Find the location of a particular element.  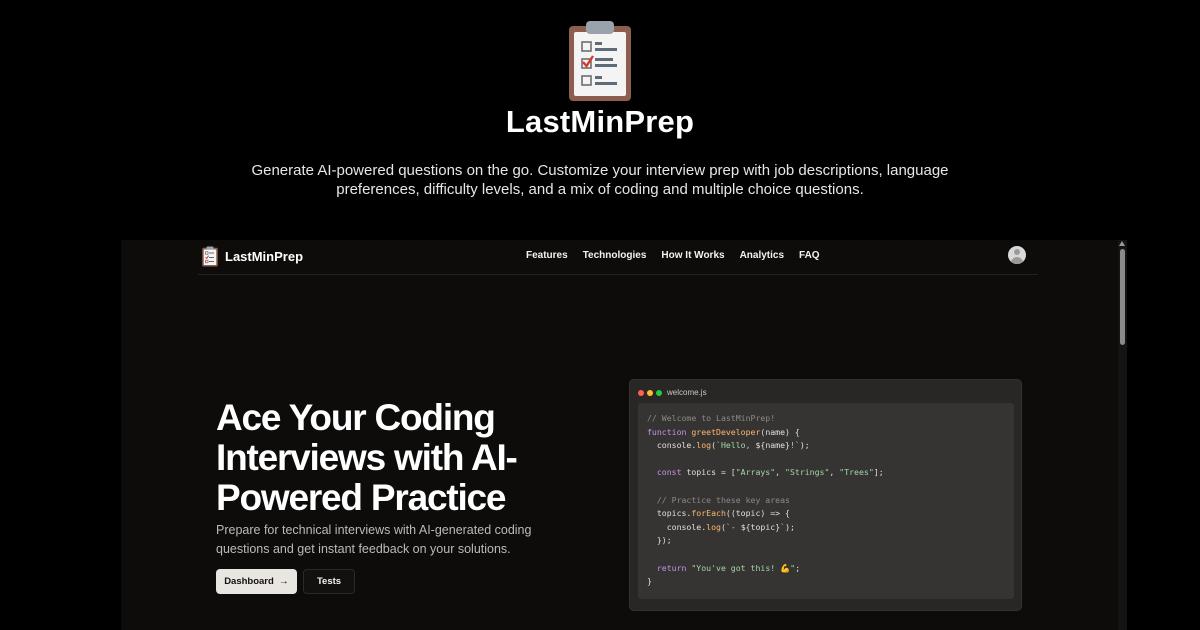

code-token: greetDeveloper is located at coordinates (726, 431).